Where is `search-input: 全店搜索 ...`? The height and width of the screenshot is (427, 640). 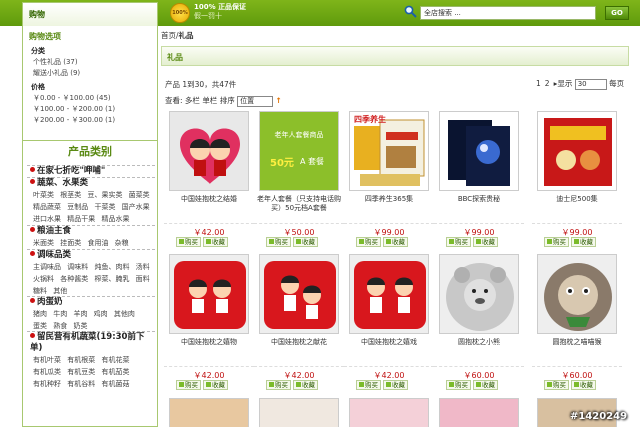 search-input: 全店搜索 ... is located at coordinates (508, 13).